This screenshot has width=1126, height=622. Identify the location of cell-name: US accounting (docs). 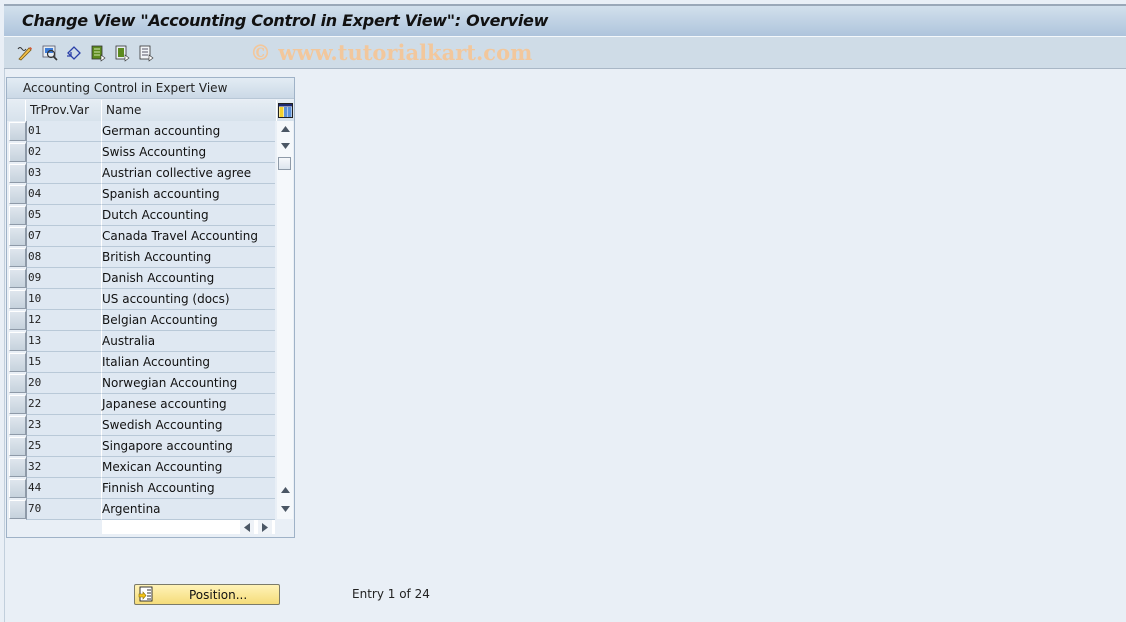
(188, 299).